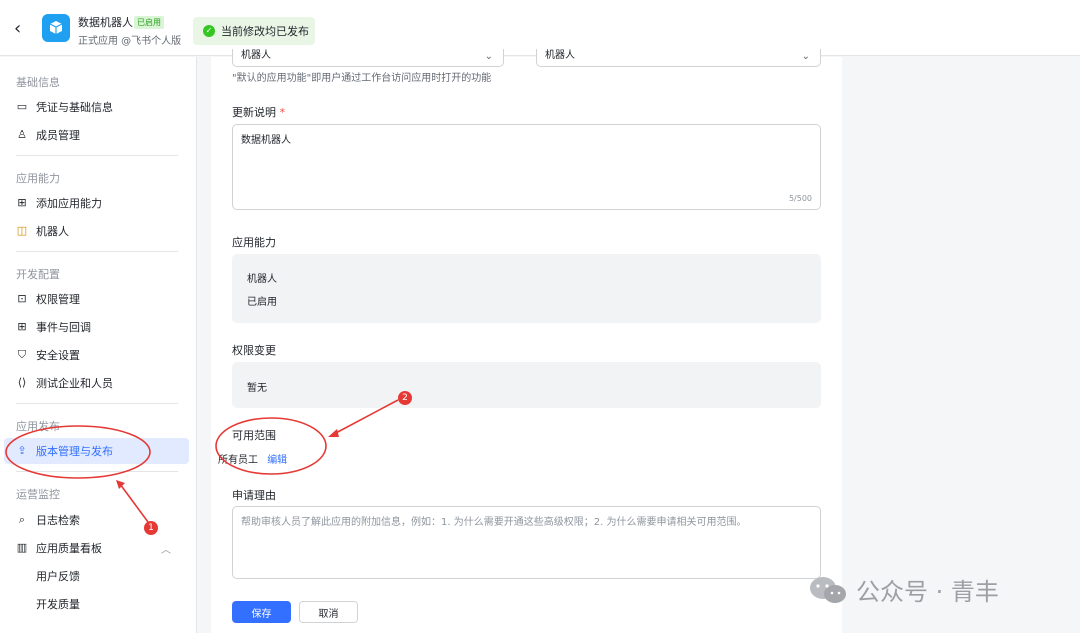  What do you see at coordinates (96, 355) in the screenshot?
I see `sidebar-item-security: ⛉ 安全设置` at bounding box center [96, 355].